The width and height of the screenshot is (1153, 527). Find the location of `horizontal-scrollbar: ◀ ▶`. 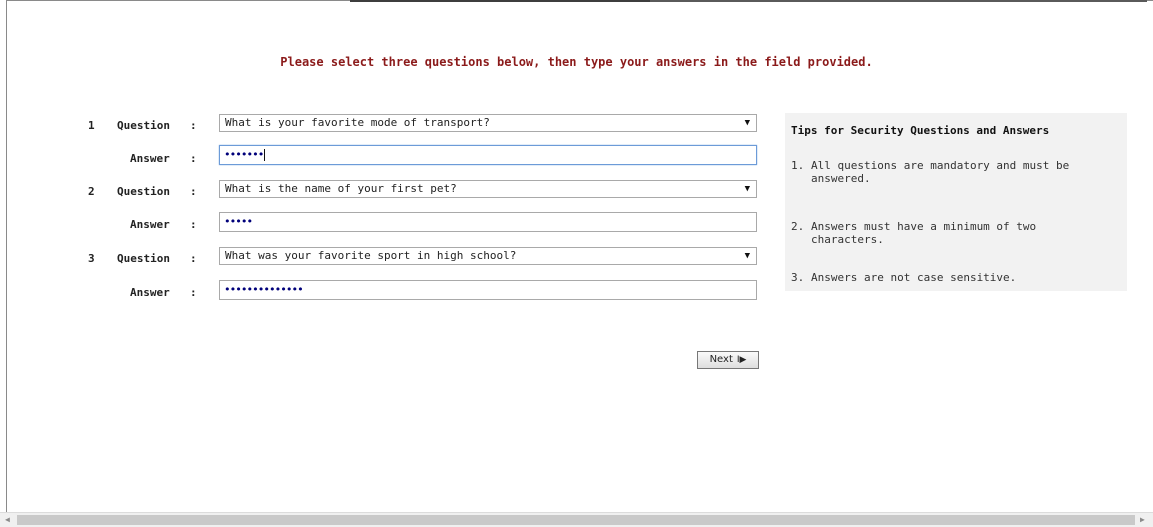

horizontal-scrollbar: ◀ ▶ is located at coordinates (576, 519).